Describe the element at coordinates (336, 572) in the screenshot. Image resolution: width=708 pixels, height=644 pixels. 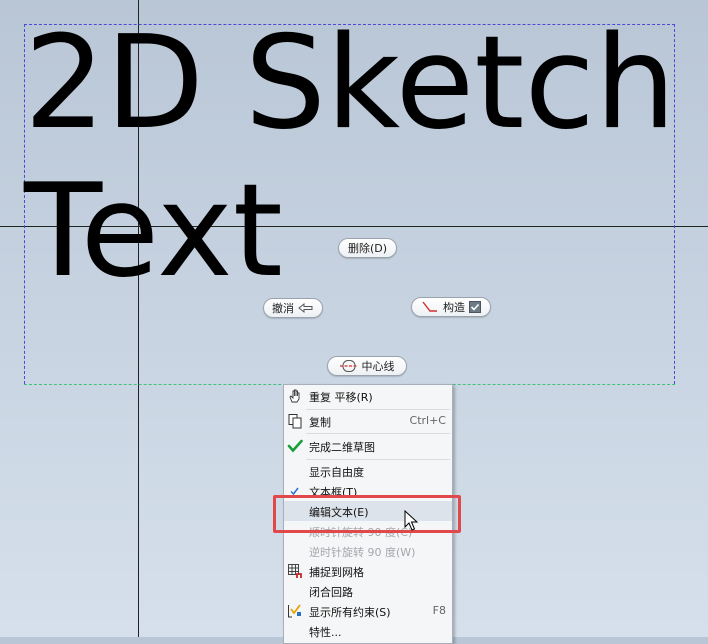
I see `menu-item-label: 捕捉到网格` at that location.